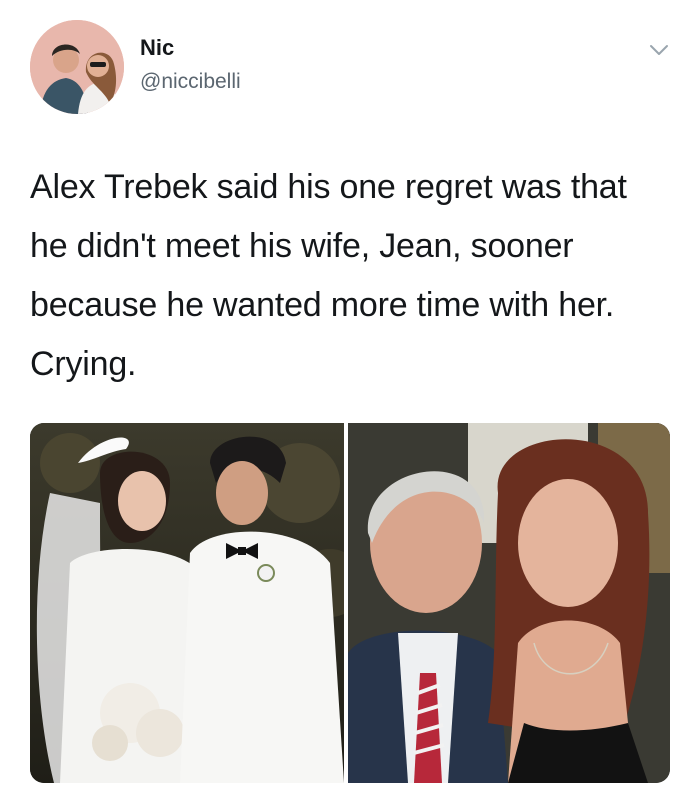 The height and width of the screenshot is (800, 700). What do you see at coordinates (157, 48) in the screenshot?
I see `display-name: Nic` at bounding box center [157, 48].